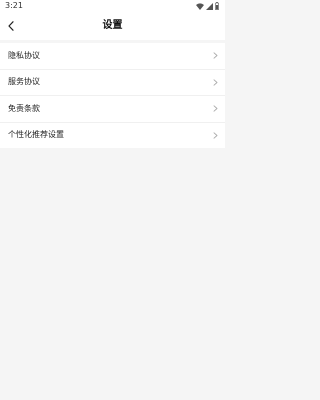 The width and height of the screenshot is (320, 400). Describe the element at coordinates (217, 6) in the screenshot. I see `battery-icon` at that location.